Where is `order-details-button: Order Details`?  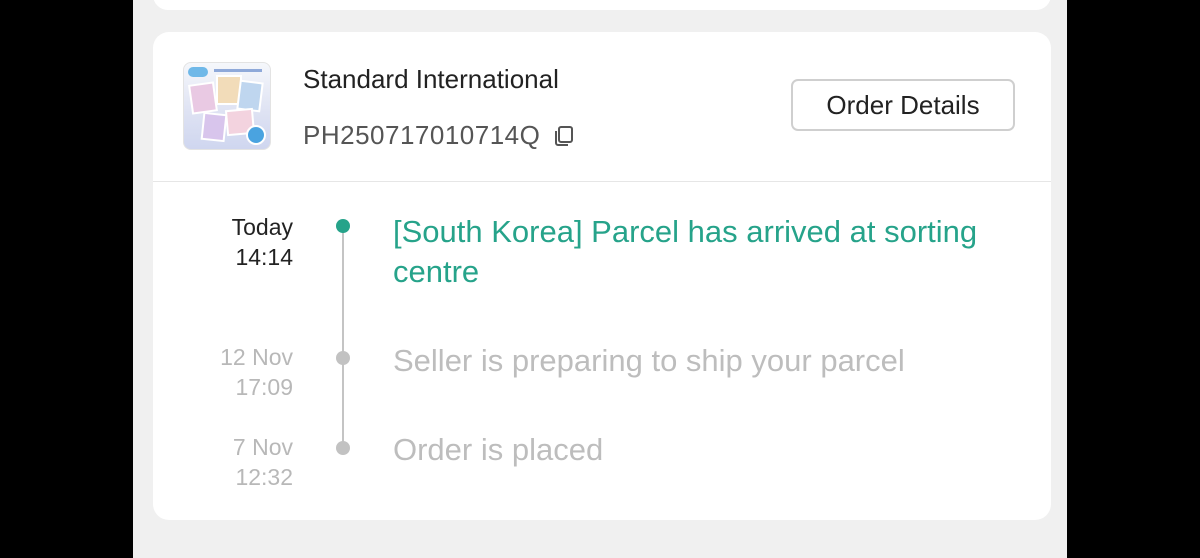 order-details-button: Order Details is located at coordinates (903, 105).